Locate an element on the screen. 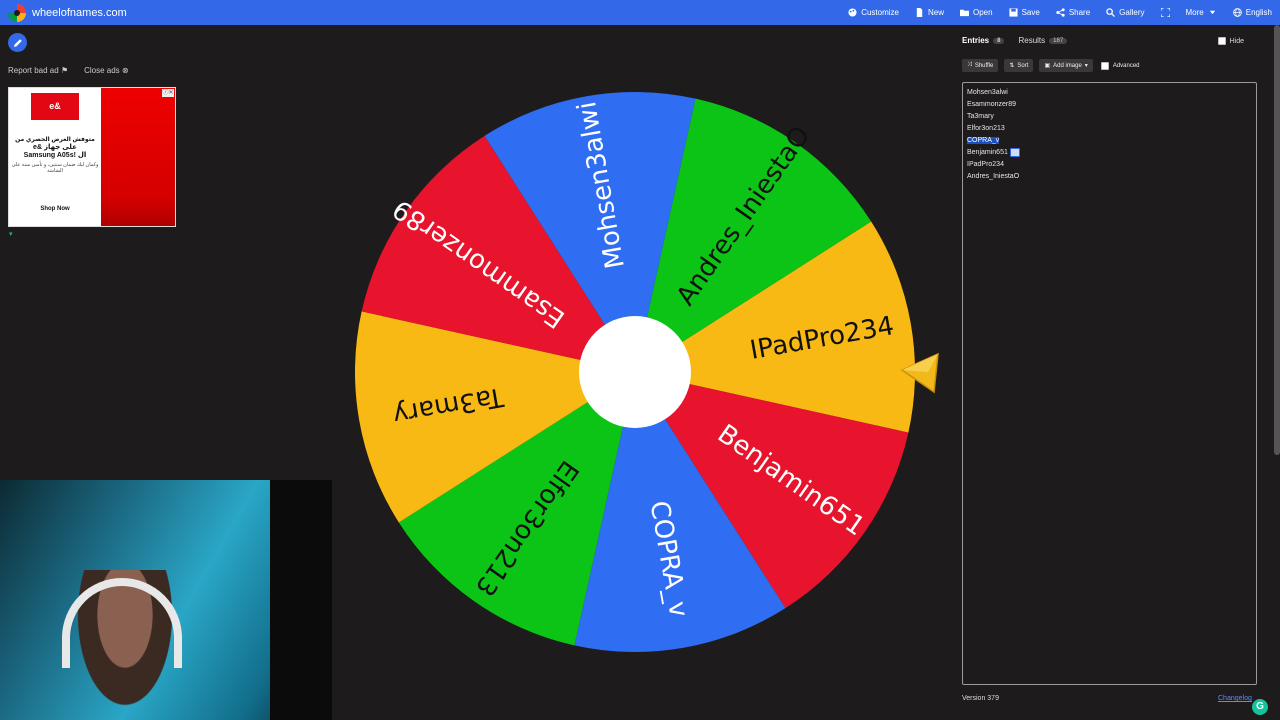 The width and height of the screenshot is (1280, 720). nav-open-label: Open is located at coordinates (983, 12).